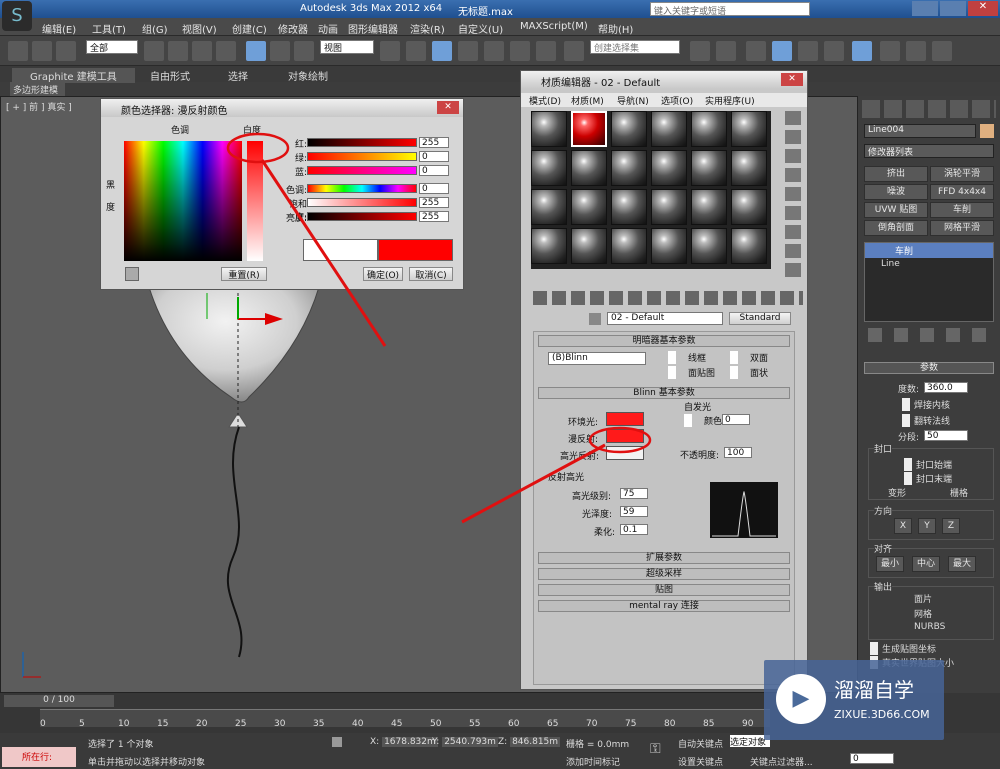  Describe the element at coordinates (664, 558) in the screenshot. I see `extended-params-rollout: 扩展参数` at that location.